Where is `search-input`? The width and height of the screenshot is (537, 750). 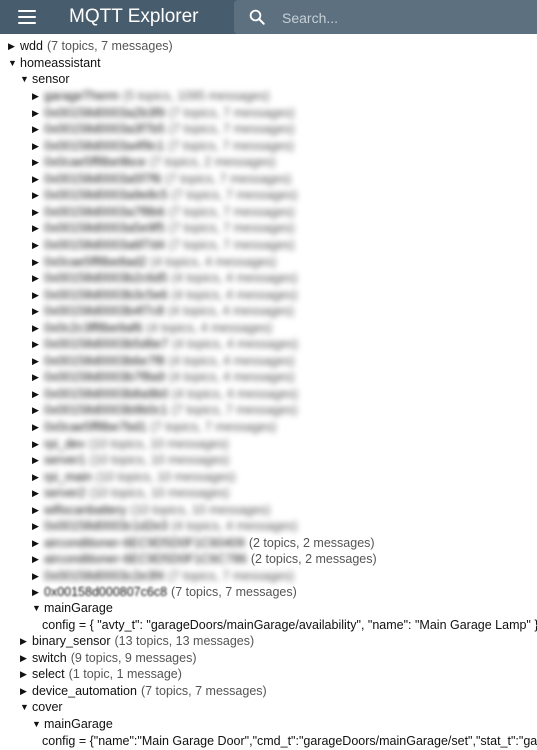
search-input is located at coordinates (402, 18).